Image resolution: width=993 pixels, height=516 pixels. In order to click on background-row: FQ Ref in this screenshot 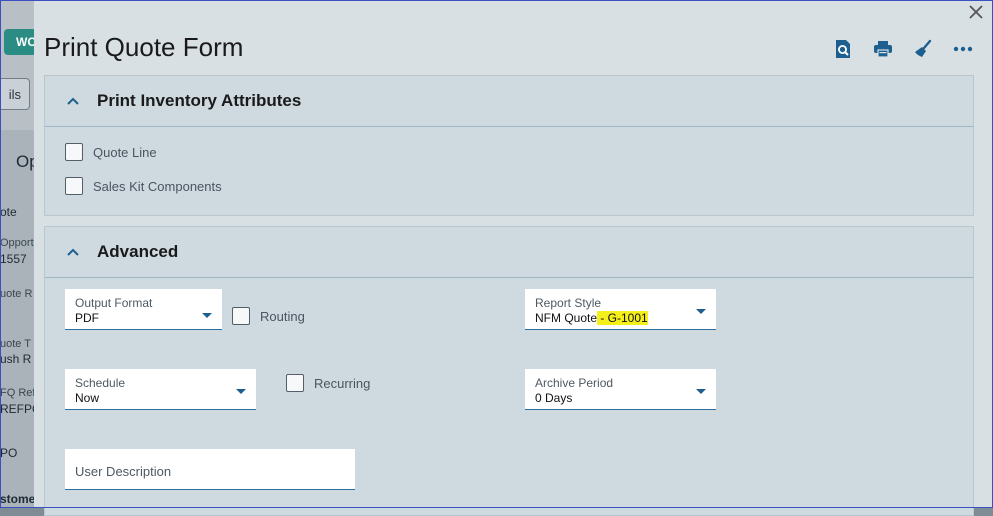, I will do `click(18, 393)`.